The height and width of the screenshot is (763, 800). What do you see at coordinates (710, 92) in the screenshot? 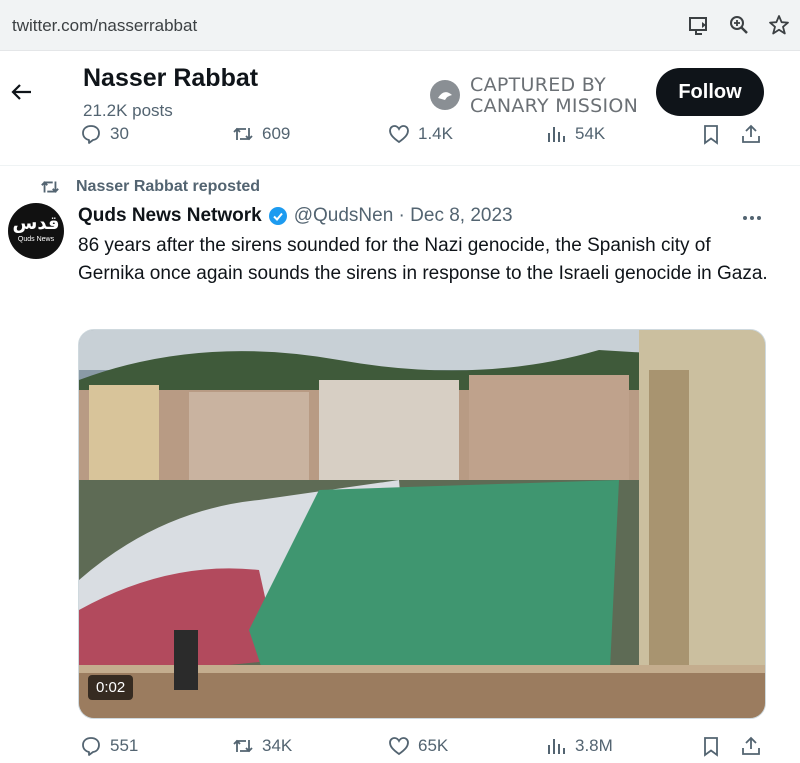
I see `follow-button: Follow` at bounding box center [710, 92].